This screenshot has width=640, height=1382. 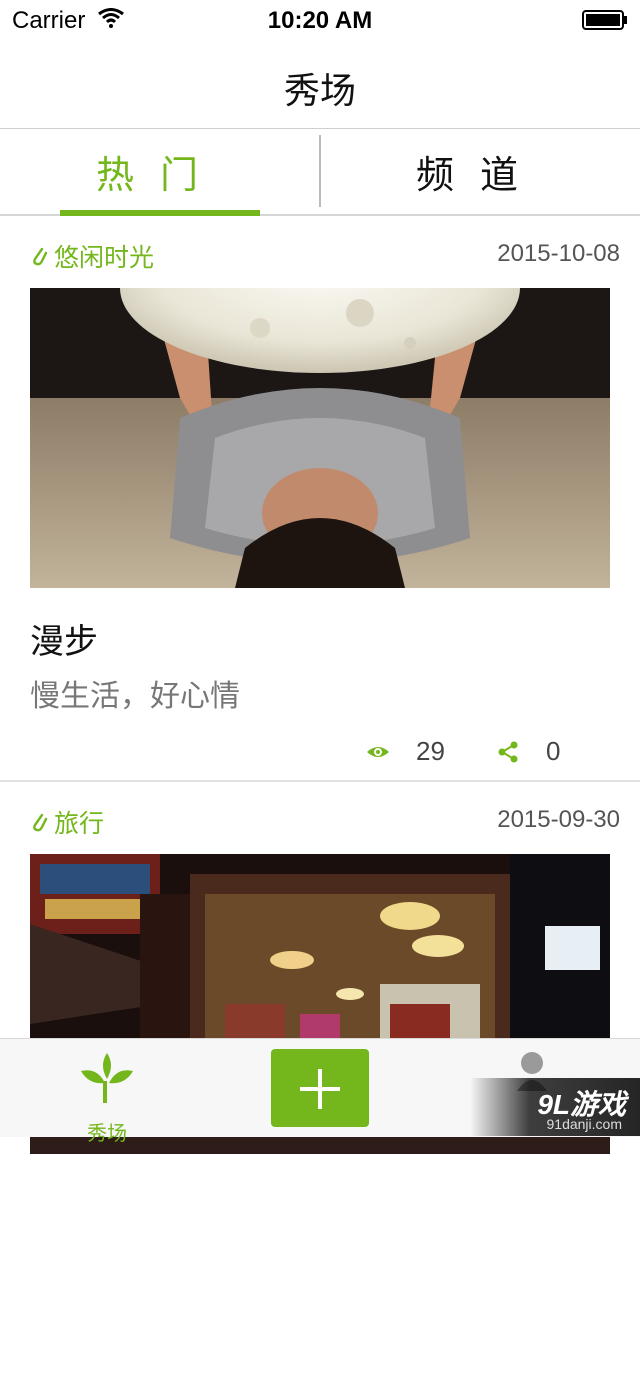 I want to click on nav-bar: 秀场, so click(x=320, y=84).